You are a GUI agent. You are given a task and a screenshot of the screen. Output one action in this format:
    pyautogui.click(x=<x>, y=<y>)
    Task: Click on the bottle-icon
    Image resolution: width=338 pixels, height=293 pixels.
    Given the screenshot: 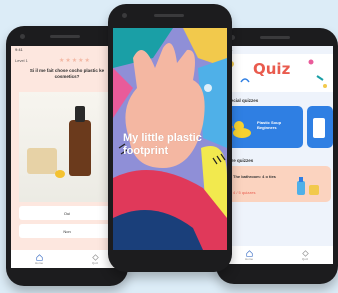 What is the action you would take?
    pyautogui.click(x=319, y=128)
    